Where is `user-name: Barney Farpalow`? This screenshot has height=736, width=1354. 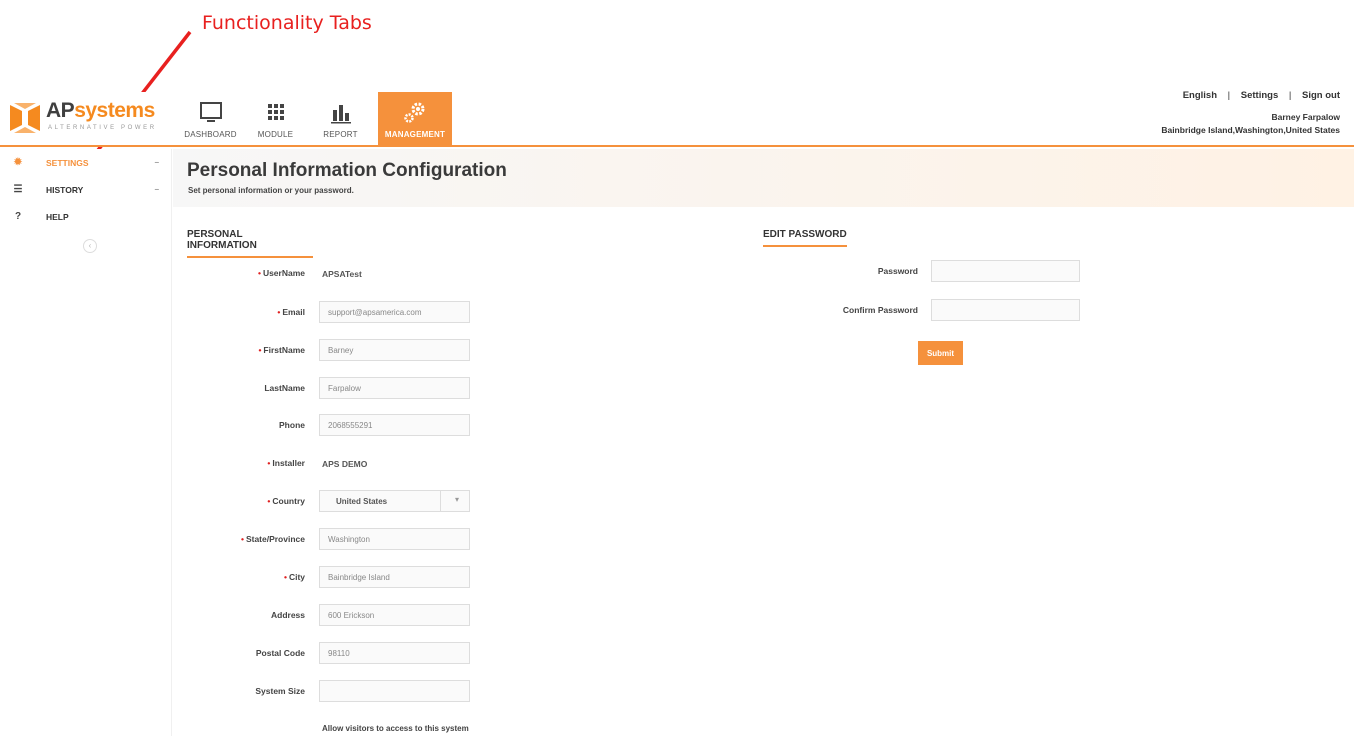
user-name: Barney Farpalow is located at coordinates (1306, 117).